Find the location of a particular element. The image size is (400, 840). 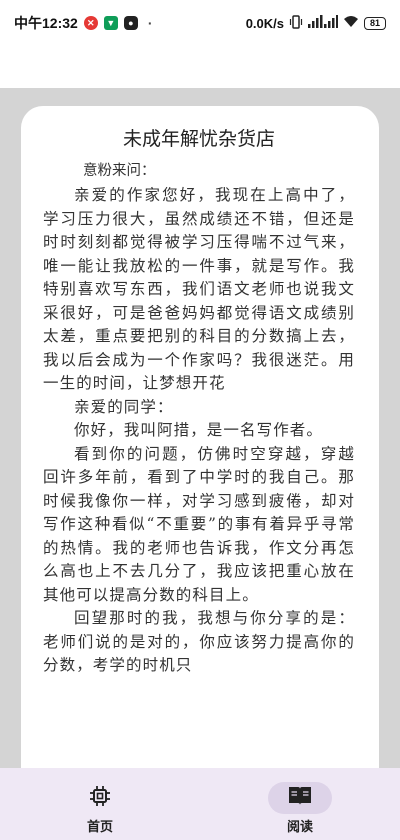

letter-paragraph: 你好，我叫阿措，是一名写作者。 is located at coordinates (199, 430).